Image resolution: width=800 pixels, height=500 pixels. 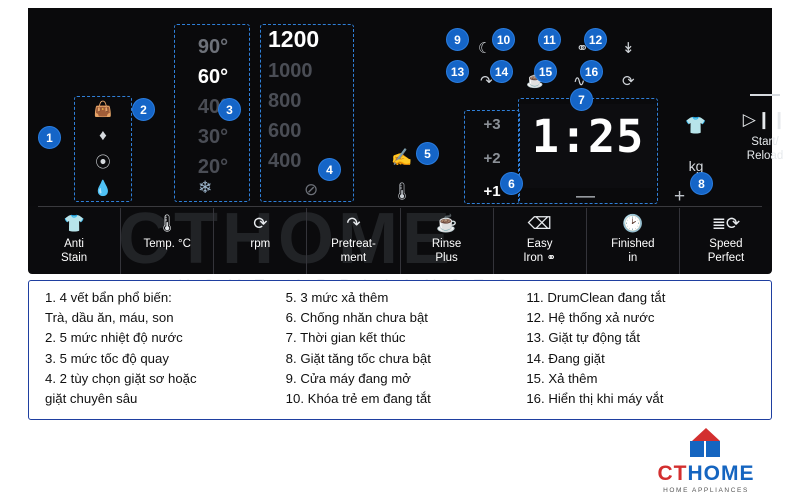 What do you see at coordinates (356, 318) in the screenshot?
I see `legend-item-6: 6. Chống nhăn chưa bật` at bounding box center [356, 318].